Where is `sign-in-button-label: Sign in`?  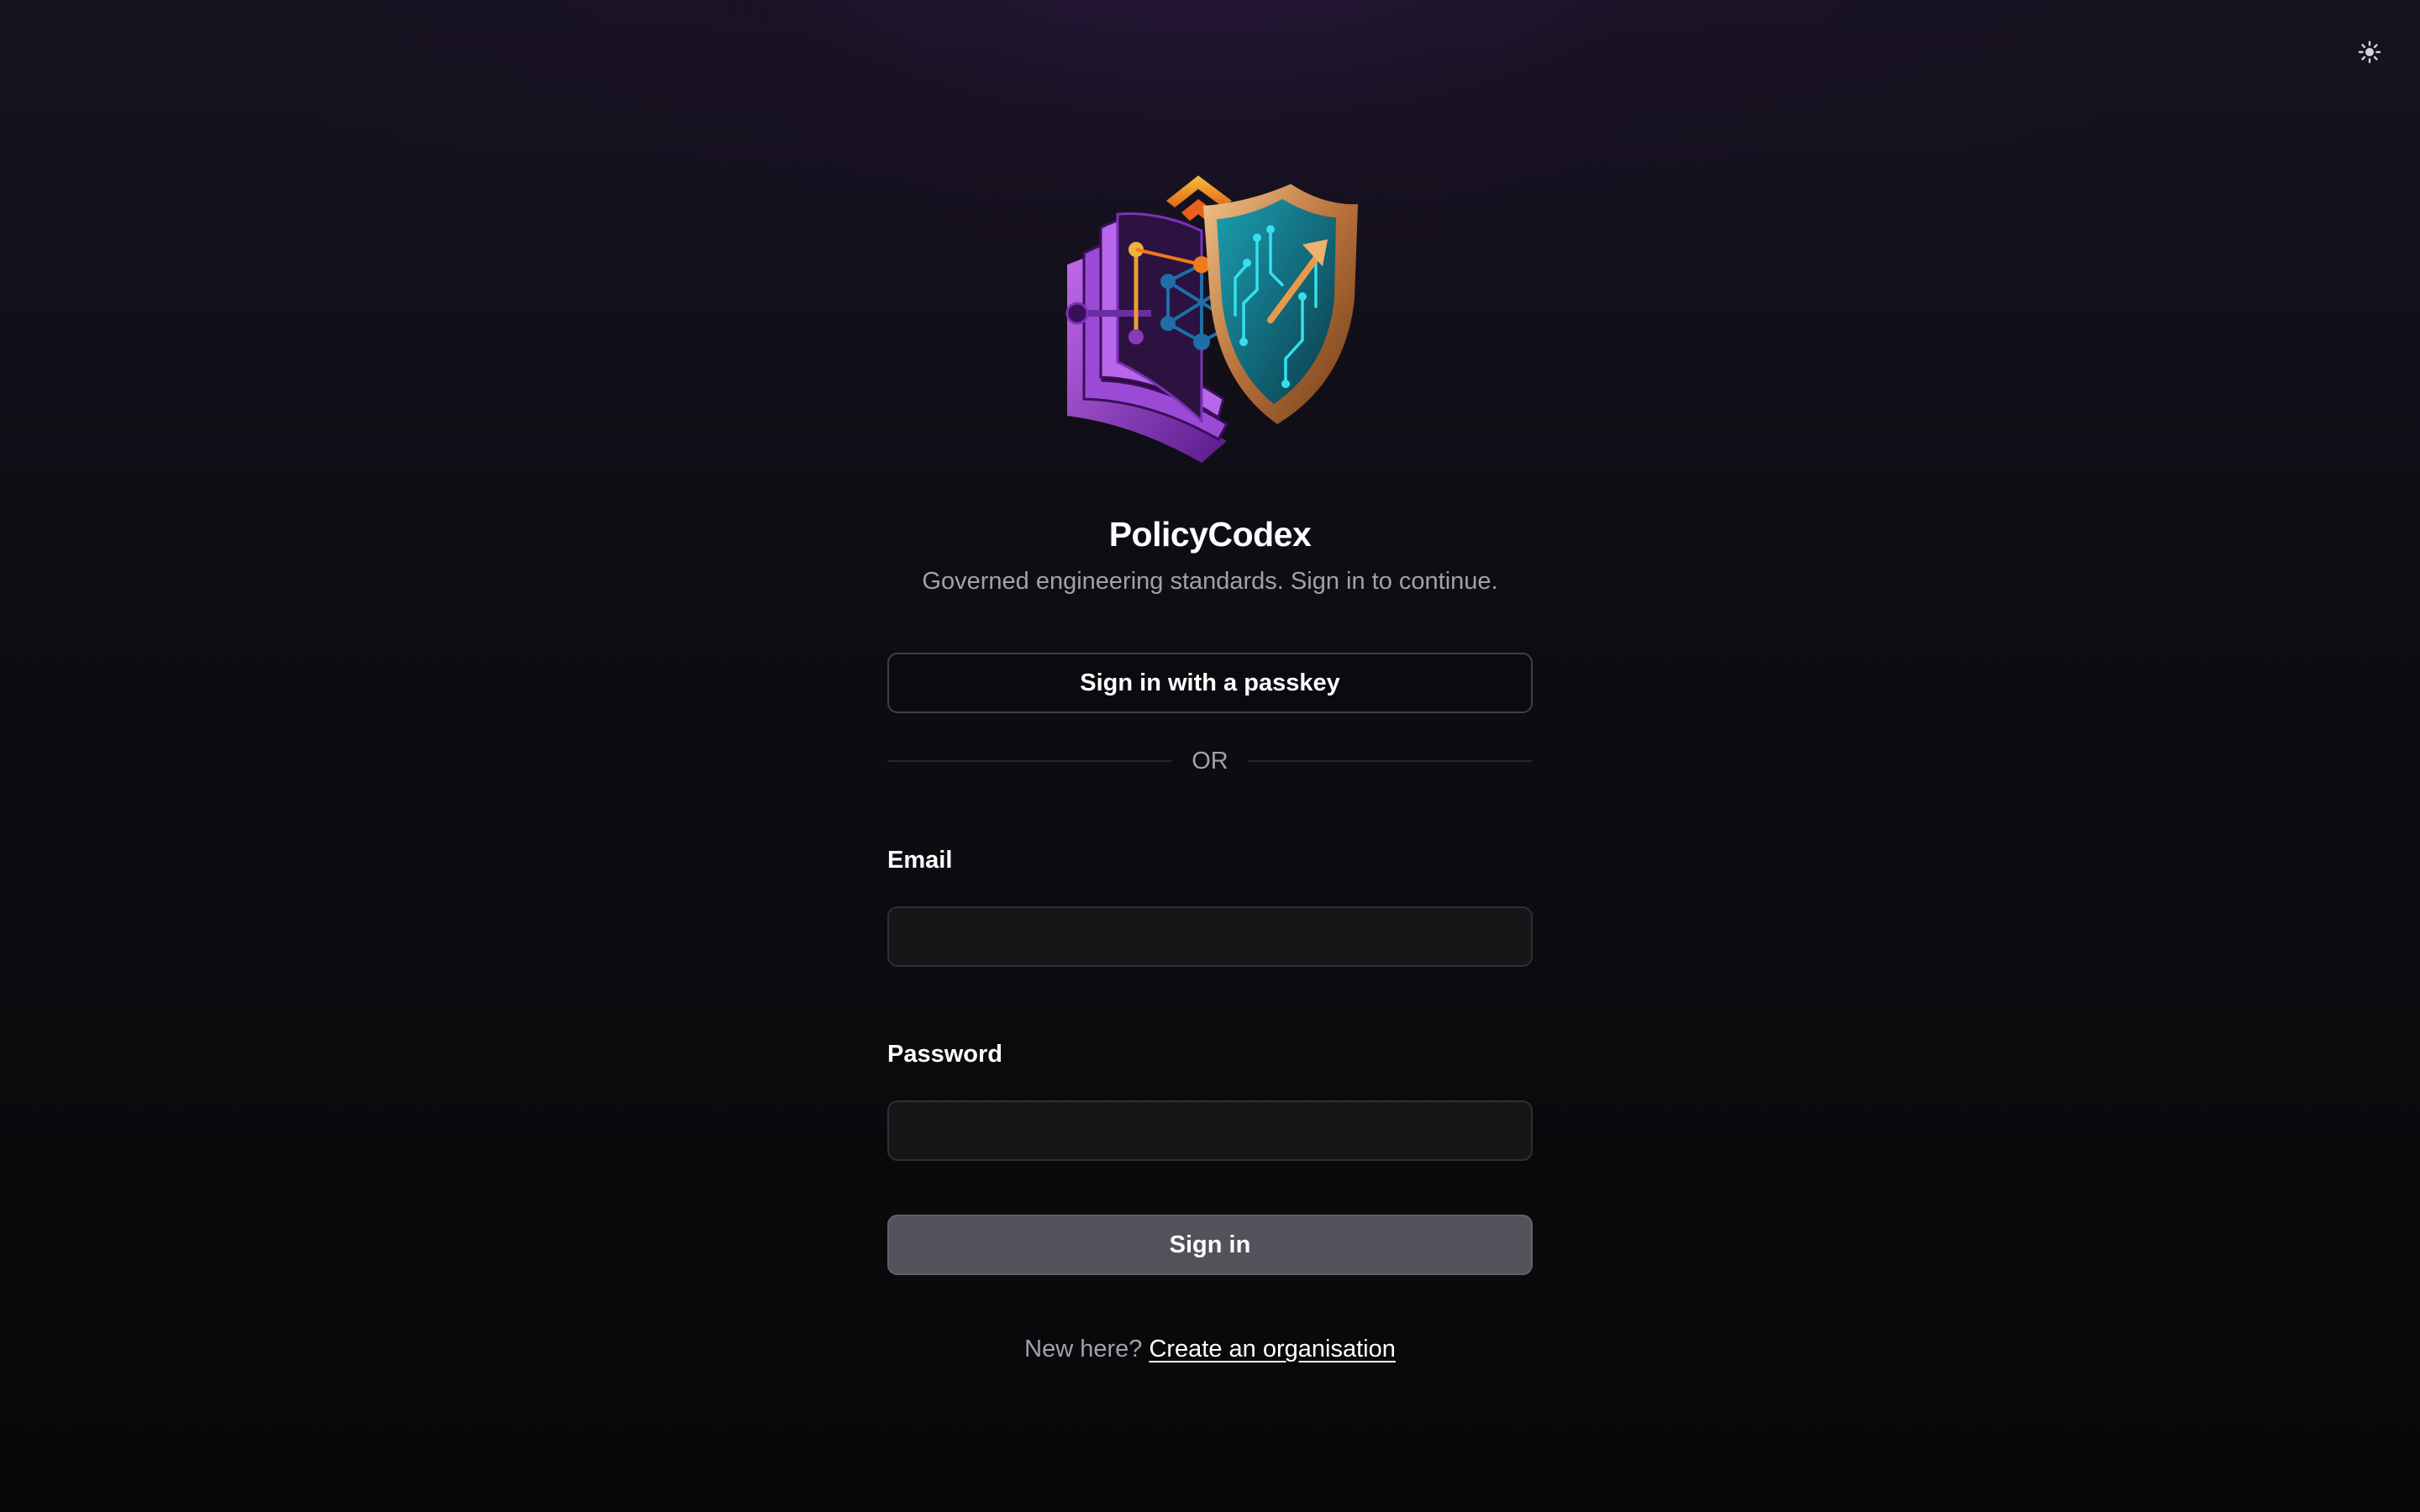 sign-in-button-label: Sign in is located at coordinates (1210, 1244).